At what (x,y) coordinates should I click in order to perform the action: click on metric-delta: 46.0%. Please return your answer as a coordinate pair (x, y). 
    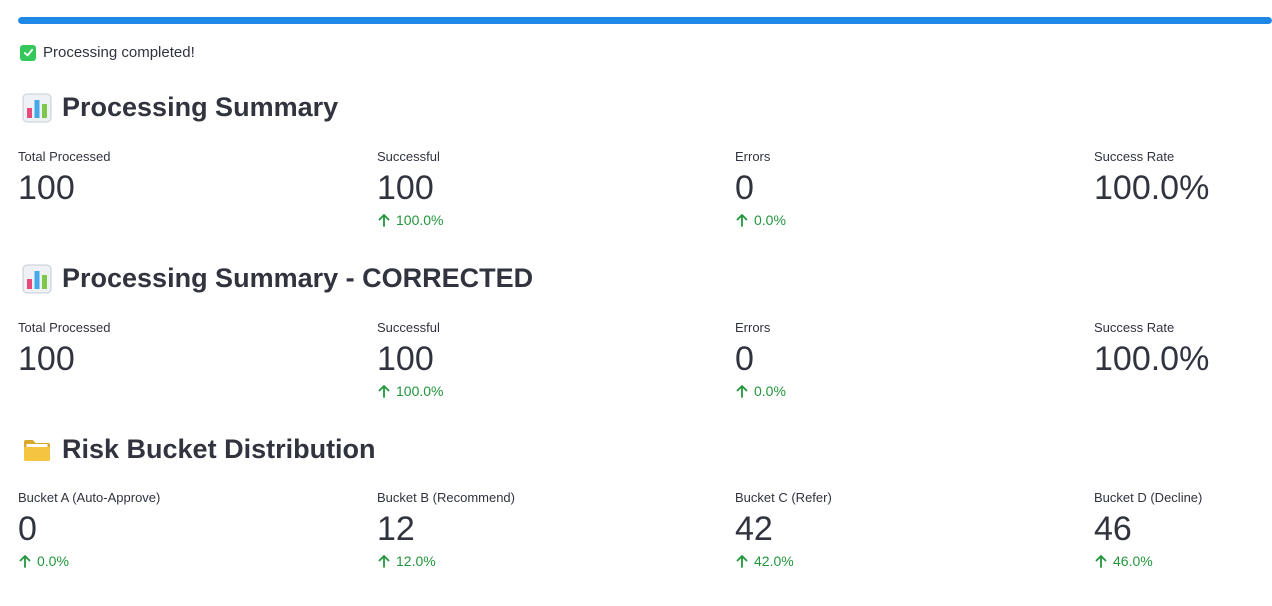
    Looking at the image, I should click on (1148, 561).